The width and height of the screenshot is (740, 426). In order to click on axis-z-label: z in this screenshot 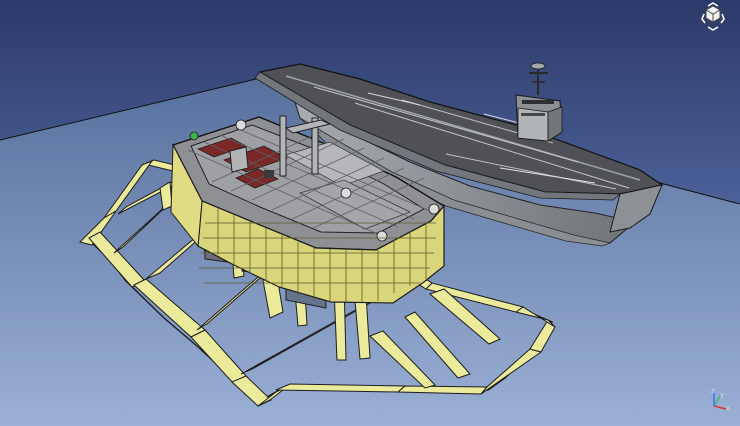, I will do `click(713, 391)`.